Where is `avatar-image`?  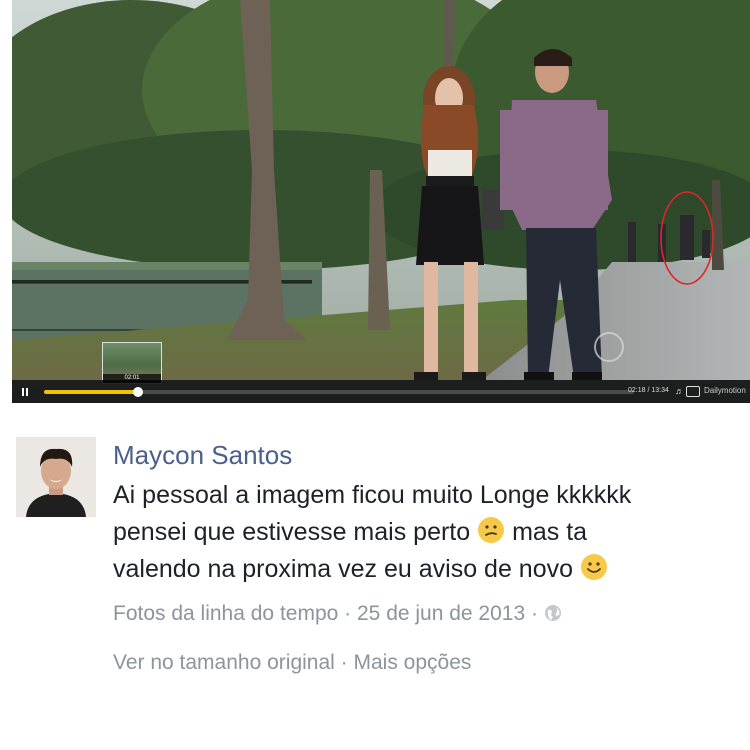
avatar-image is located at coordinates (56, 477).